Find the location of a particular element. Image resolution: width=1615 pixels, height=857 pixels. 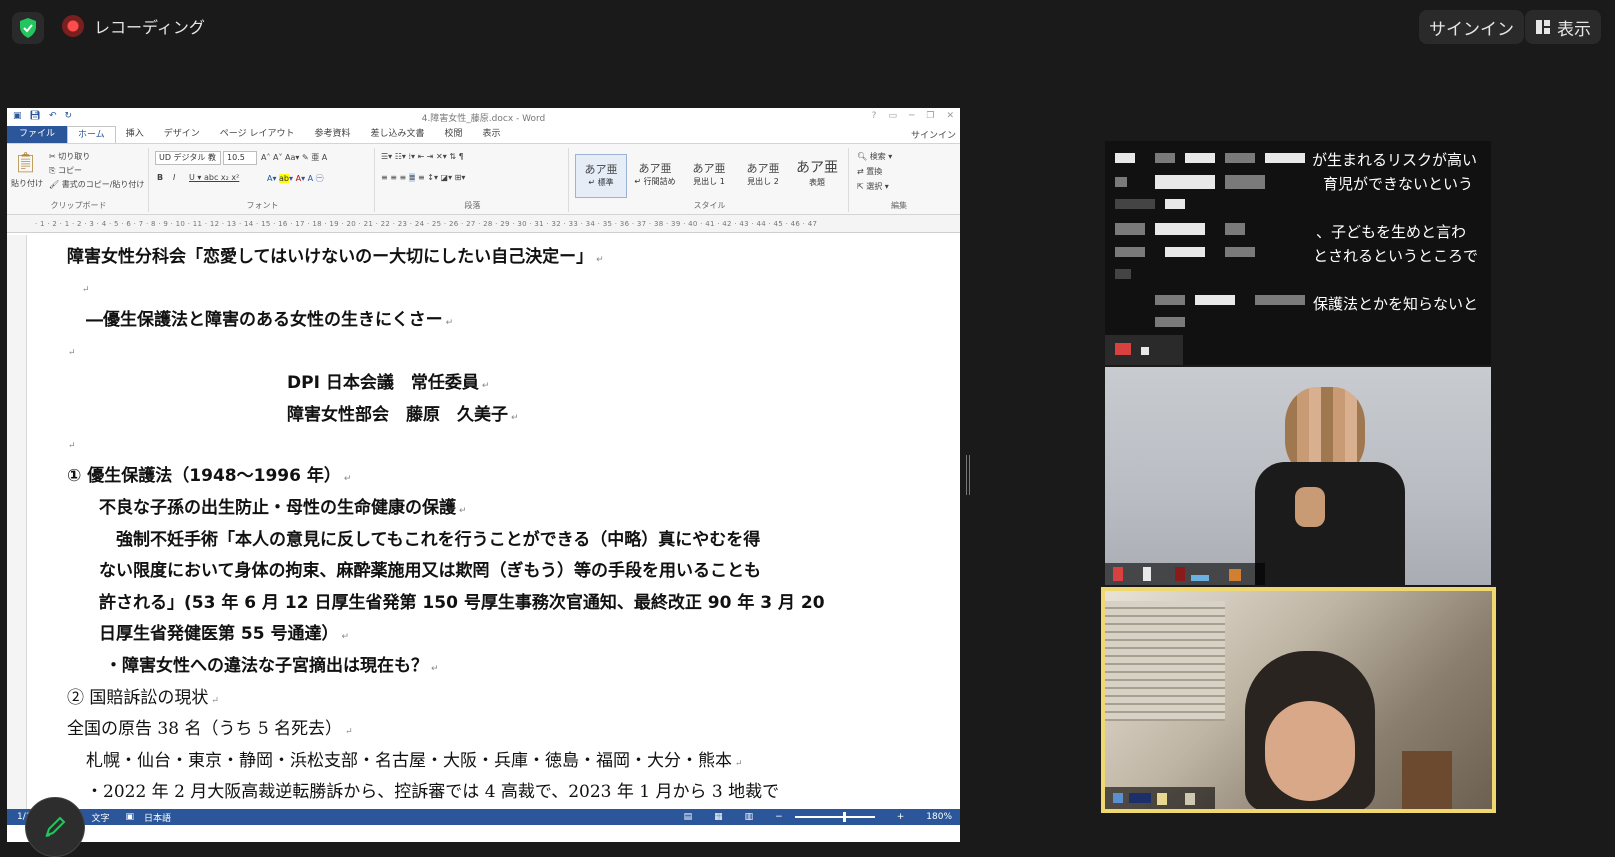

zoom-slider is located at coordinates (834, 817).